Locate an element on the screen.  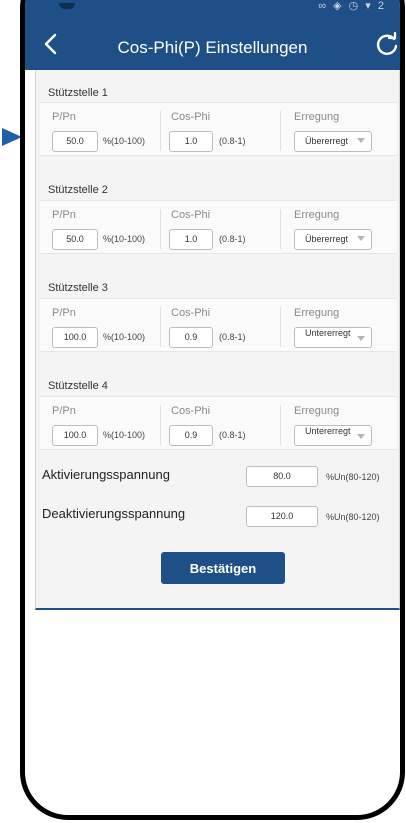
deactivation-range: %Un(80-120) is located at coordinates (353, 517).